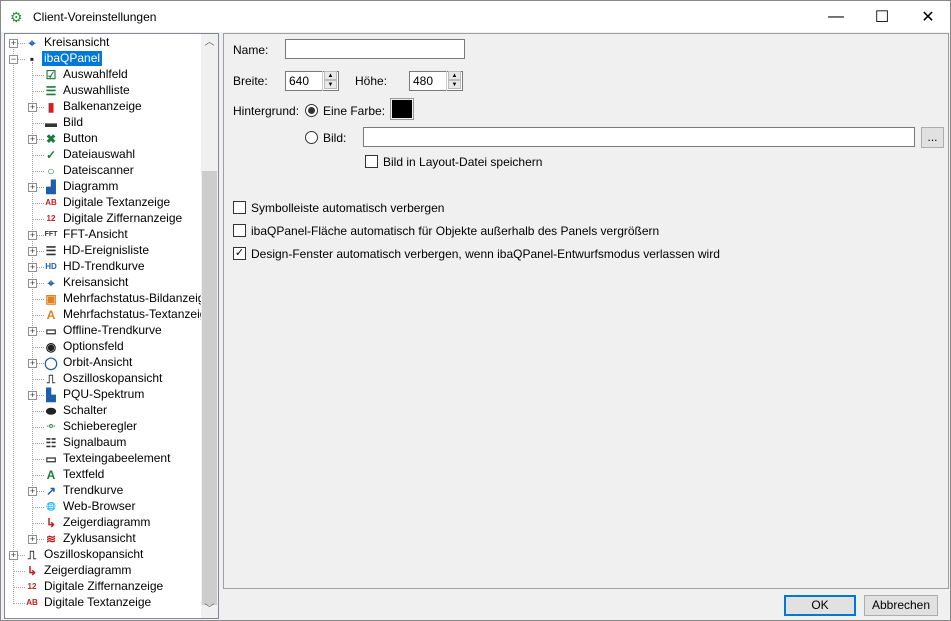  What do you see at coordinates (104, 347) in the screenshot?
I see `tree-item: ◉ Optionsfeld` at bounding box center [104, 347].